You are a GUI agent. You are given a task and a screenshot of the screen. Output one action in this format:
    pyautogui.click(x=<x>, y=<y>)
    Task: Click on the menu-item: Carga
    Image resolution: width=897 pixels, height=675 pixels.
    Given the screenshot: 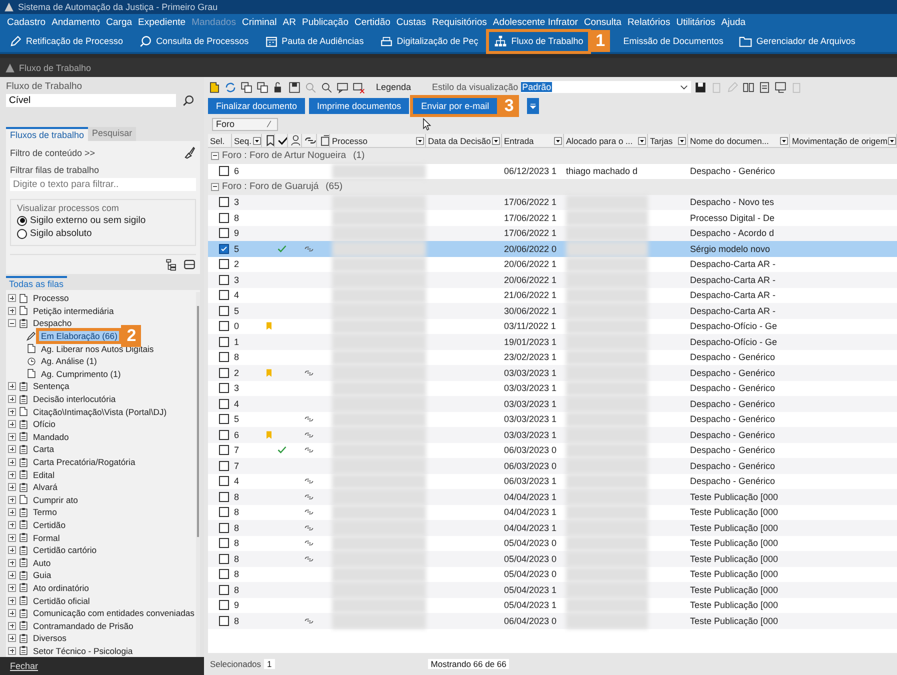 What is the action you would take?
    pyautogui.click(x=119, y=22)
    